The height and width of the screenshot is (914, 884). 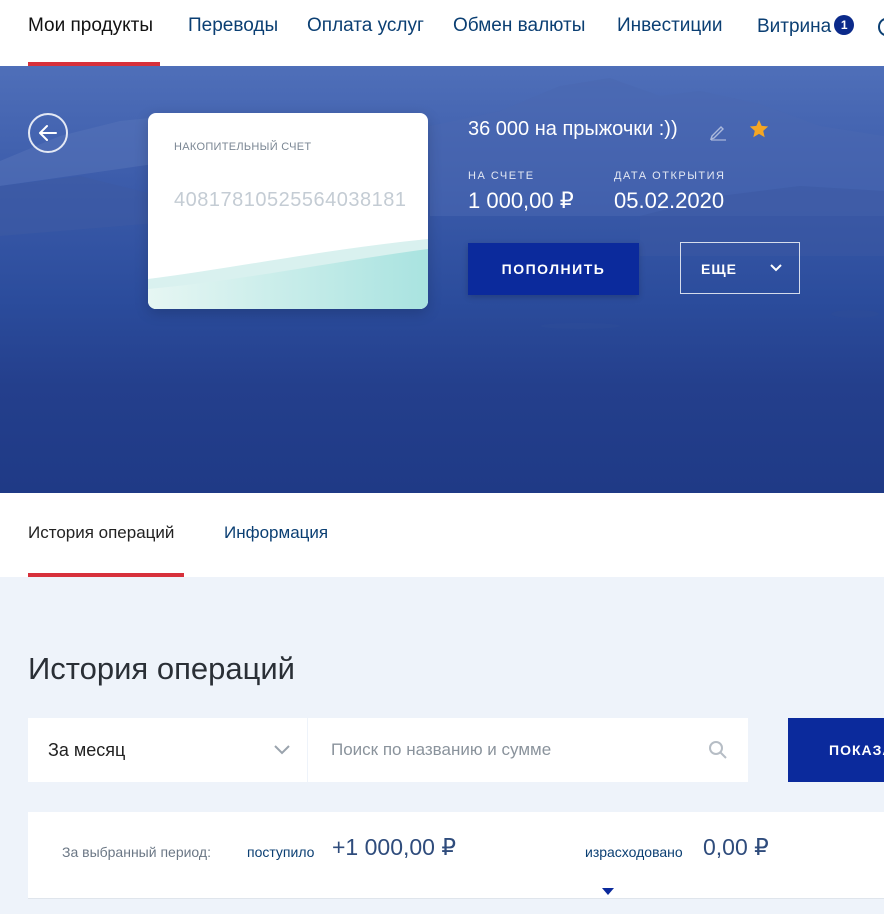 What do you see at coordinates (521, 200) in the screenshot?
I see `balance-value: 1 000,00 ₽` at bounding box center [521, 200].